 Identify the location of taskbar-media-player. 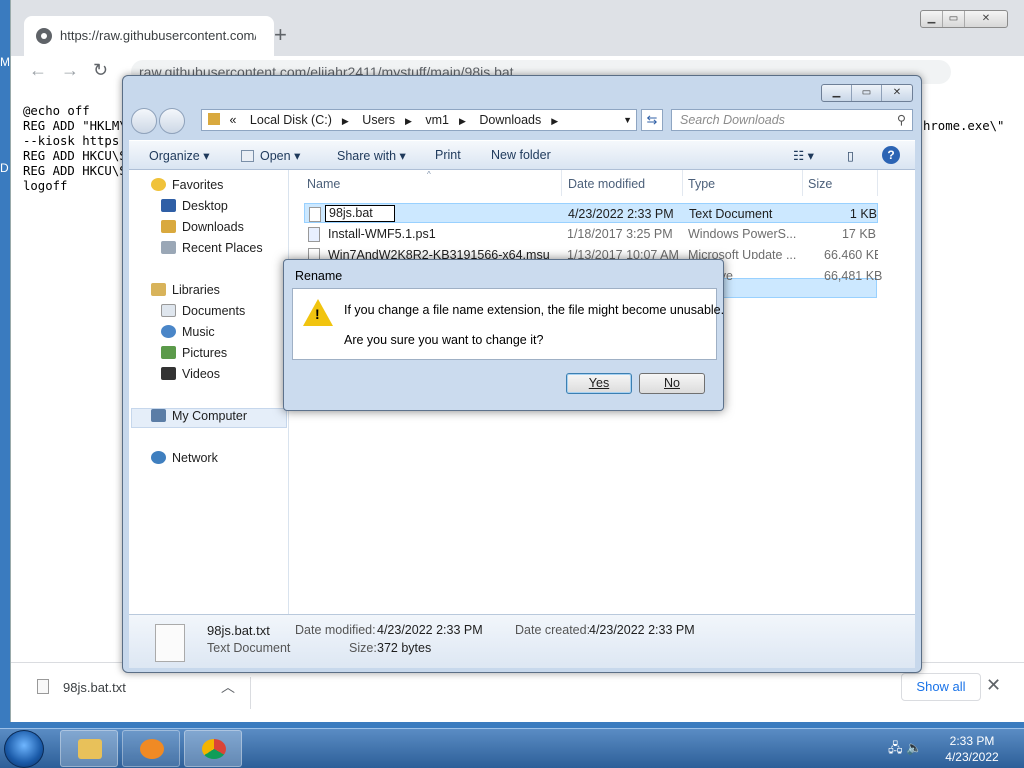
(151, 748).